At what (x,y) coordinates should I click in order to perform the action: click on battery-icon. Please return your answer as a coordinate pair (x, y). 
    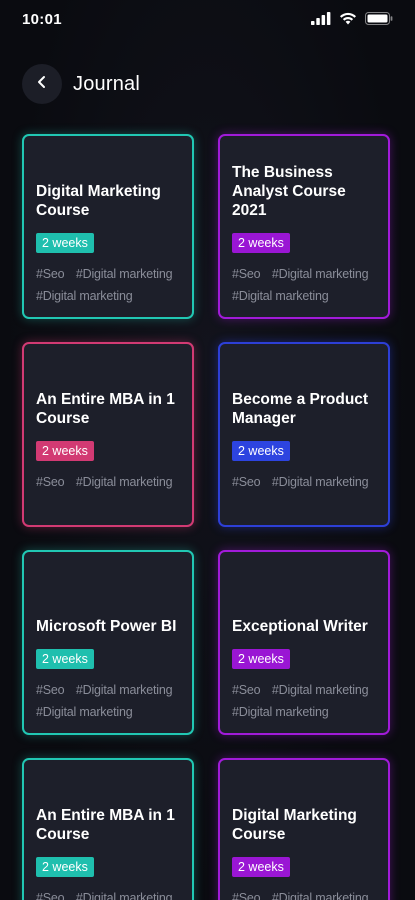
    Looking at the image, I should click on (379, 21).